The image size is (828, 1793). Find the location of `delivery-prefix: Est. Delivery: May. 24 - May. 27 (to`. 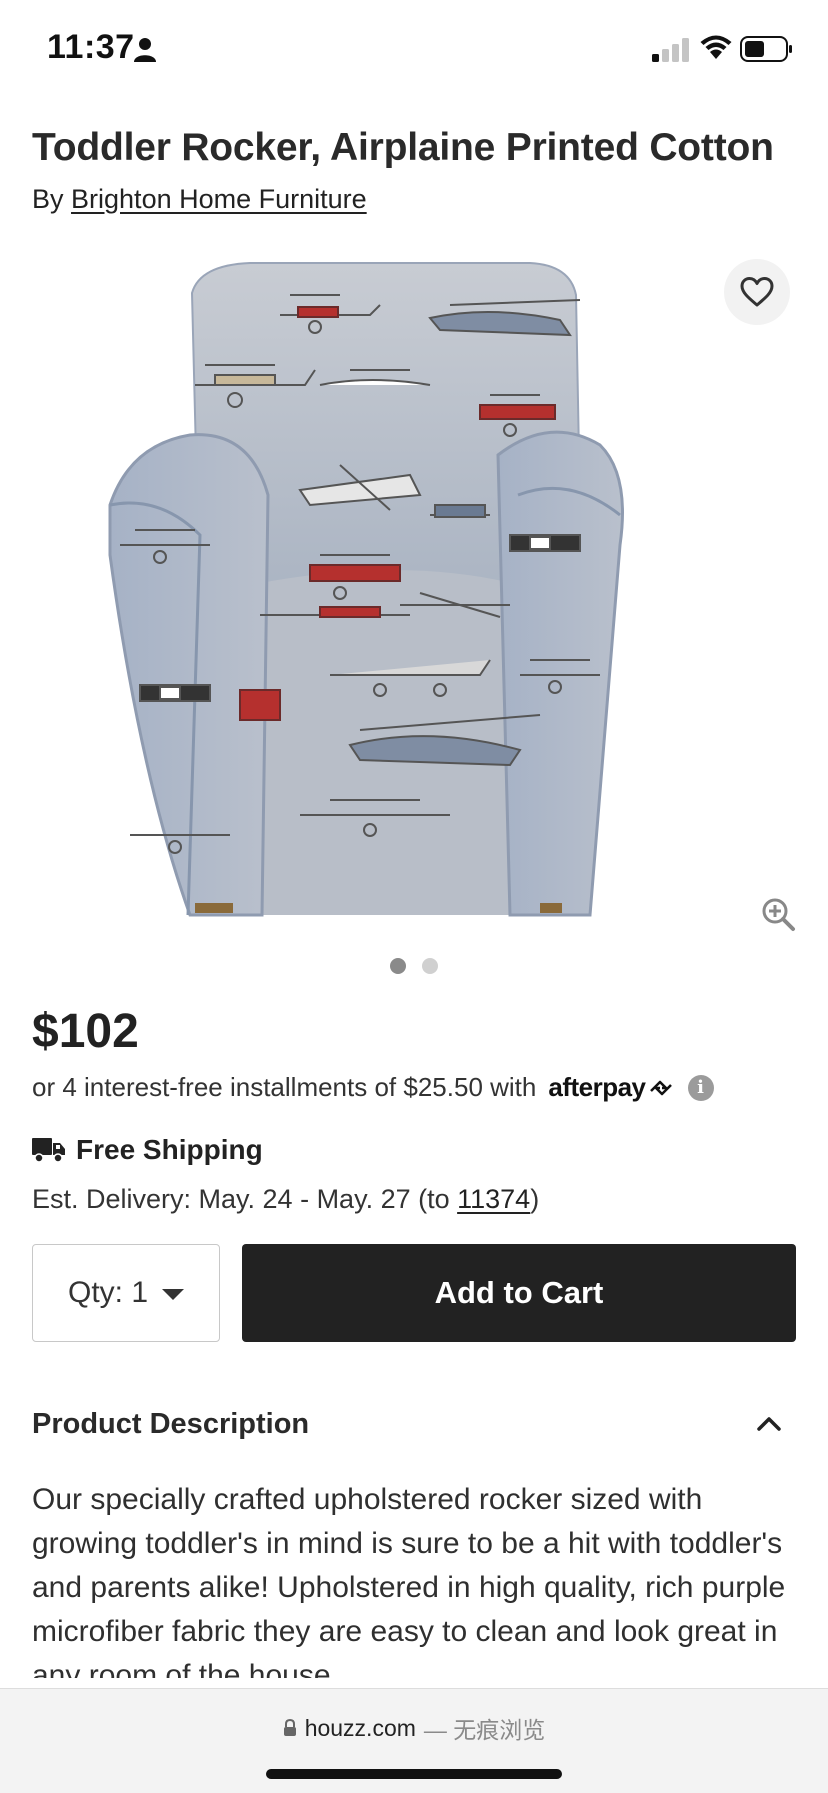

delivery-prefix: Est. Delivery: May. 24 - May. 27 (to is located at coordinates (245, 1199).